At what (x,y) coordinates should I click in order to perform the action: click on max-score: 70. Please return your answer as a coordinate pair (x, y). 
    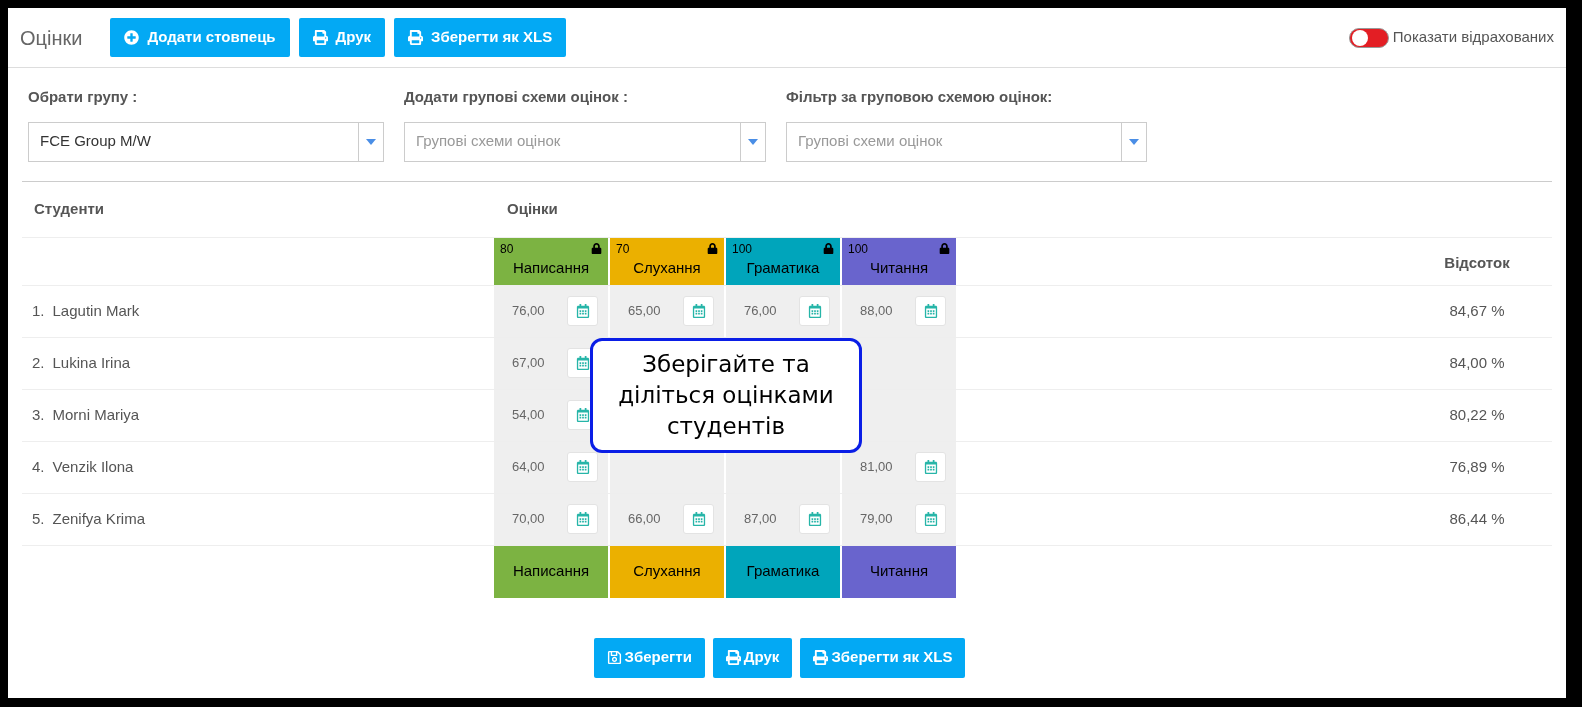
    Looking at the image, I should click on (623, 249).